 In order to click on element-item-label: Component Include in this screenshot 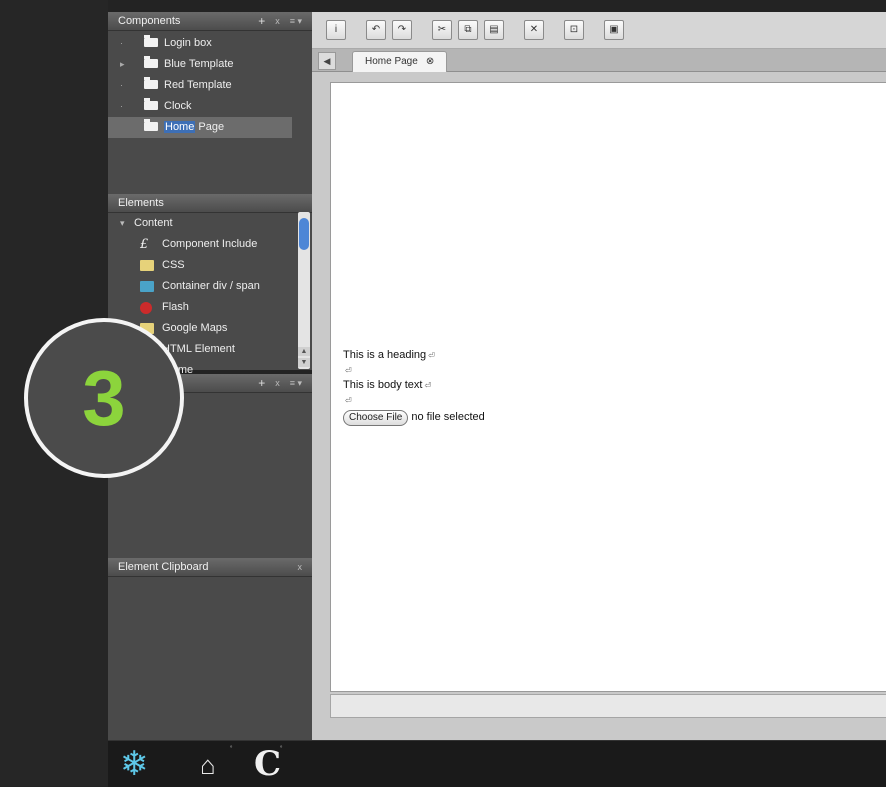, I will do `click(210, 244)`.